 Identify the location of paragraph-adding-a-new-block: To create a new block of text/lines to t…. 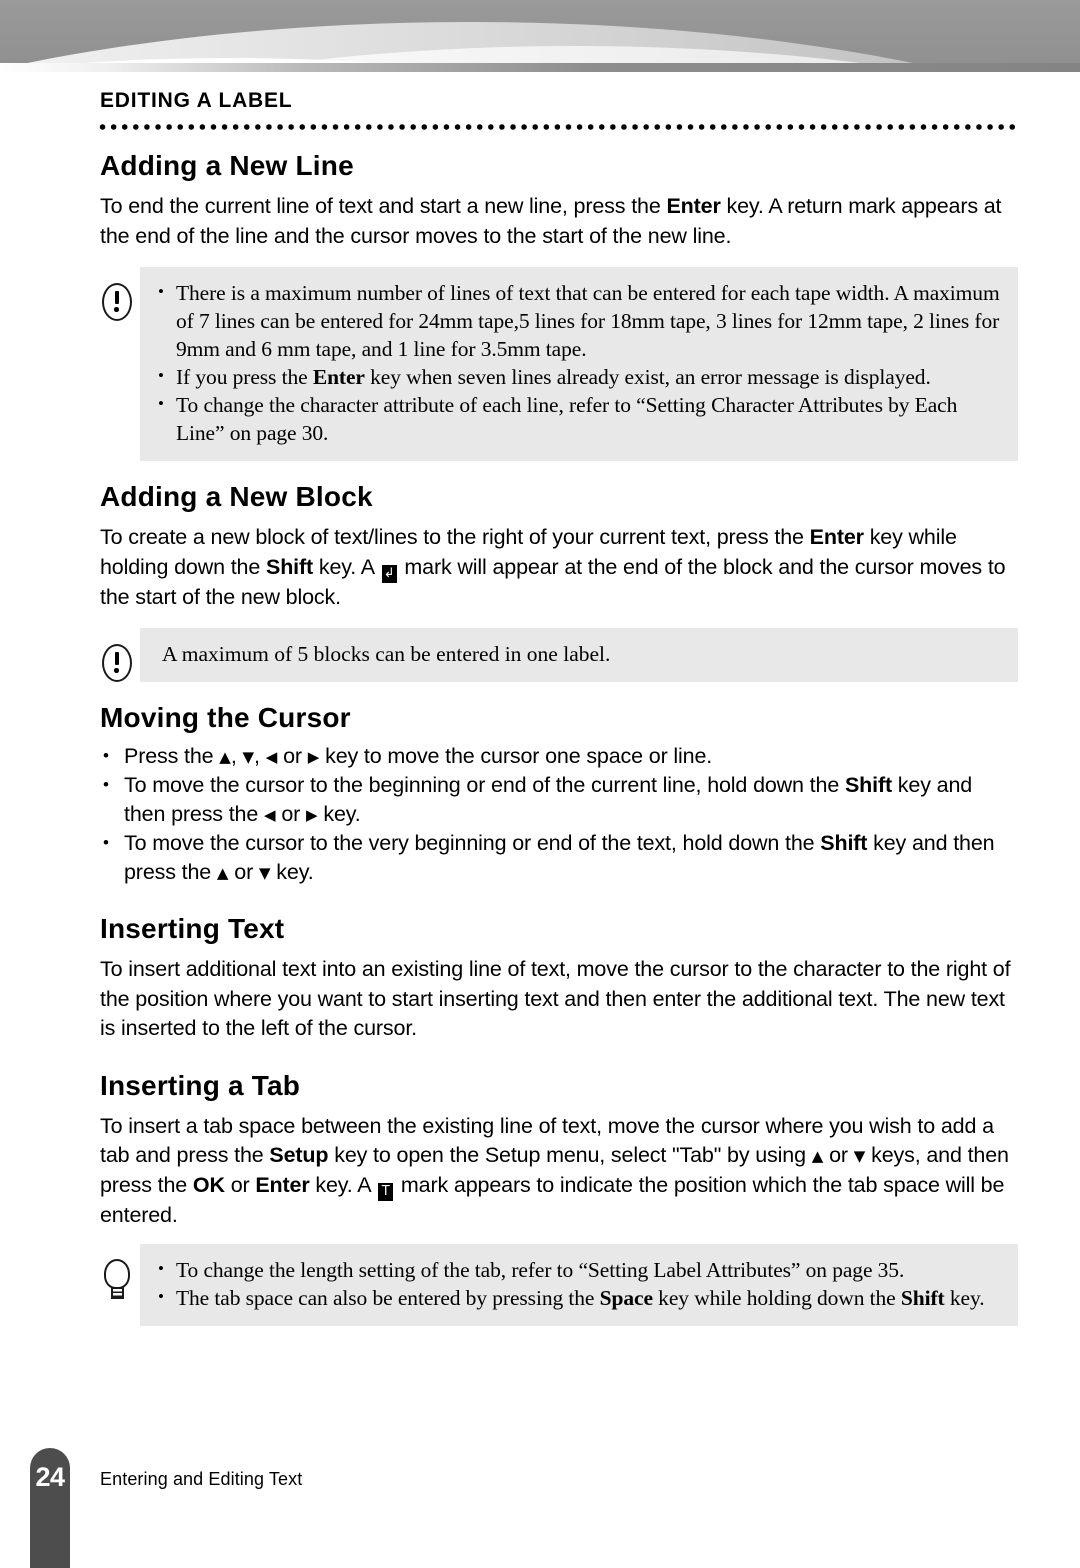
(540, 567).